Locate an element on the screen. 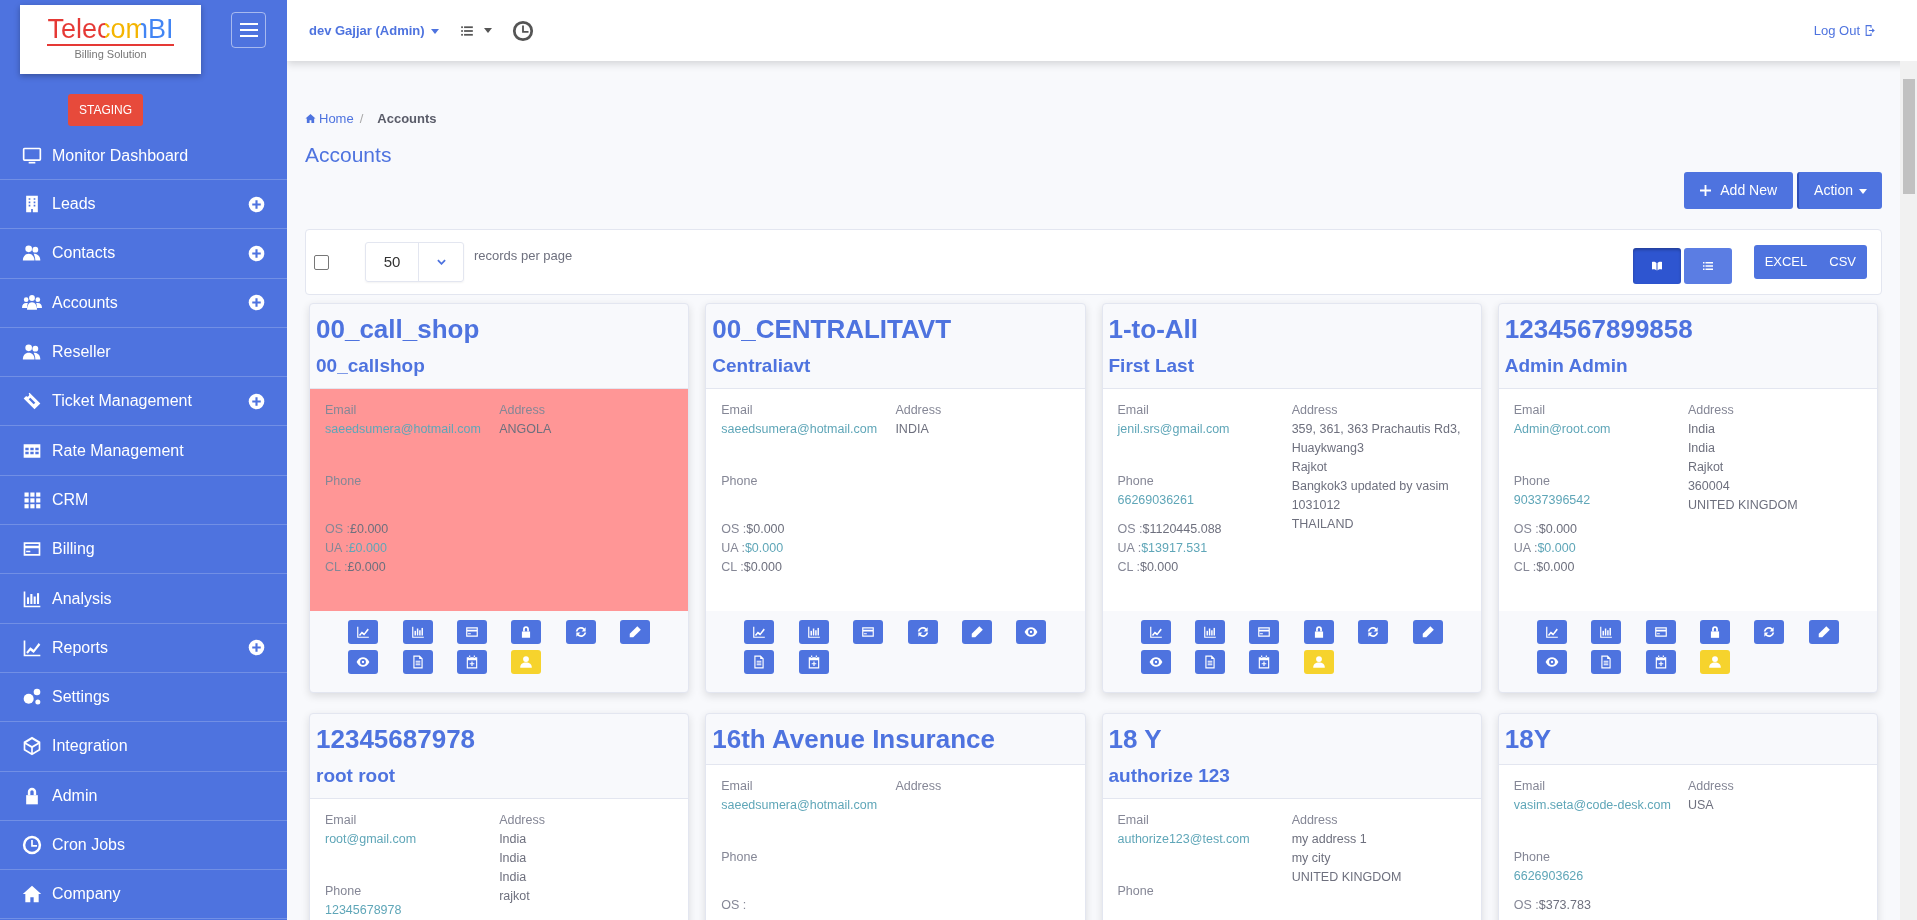 The width and height of the screenshot is (1917, 920). list-menu is located at coordinates (475, 30).